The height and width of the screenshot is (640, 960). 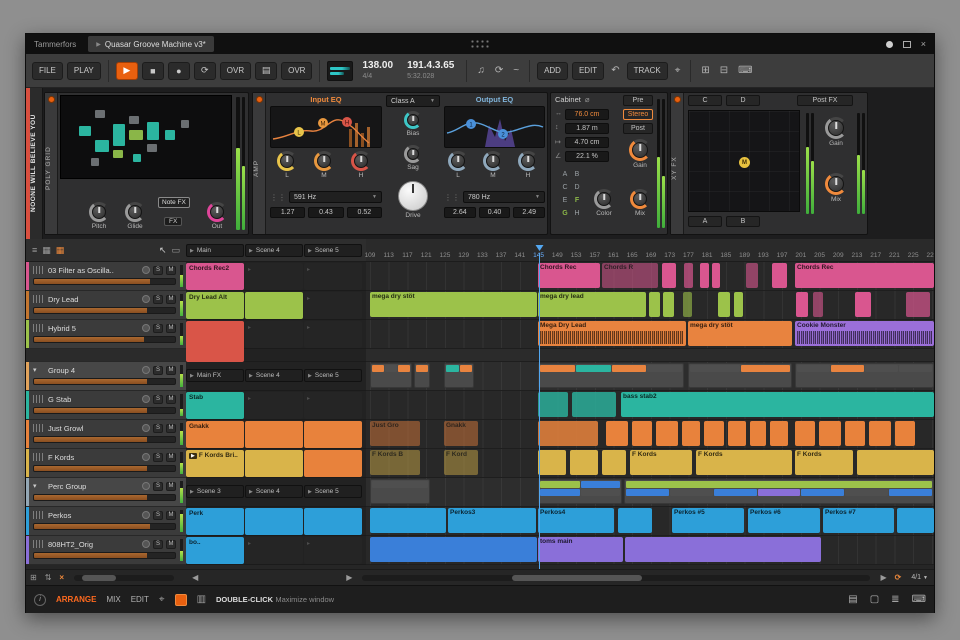 I want to click on arranger-clip: F Kord, so click(x=461, y=462).